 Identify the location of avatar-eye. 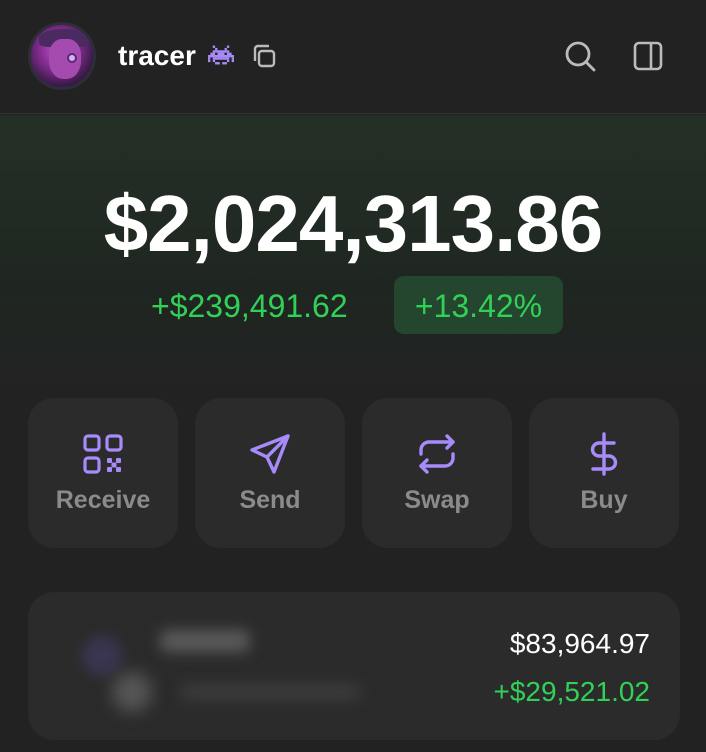
(72, 58).